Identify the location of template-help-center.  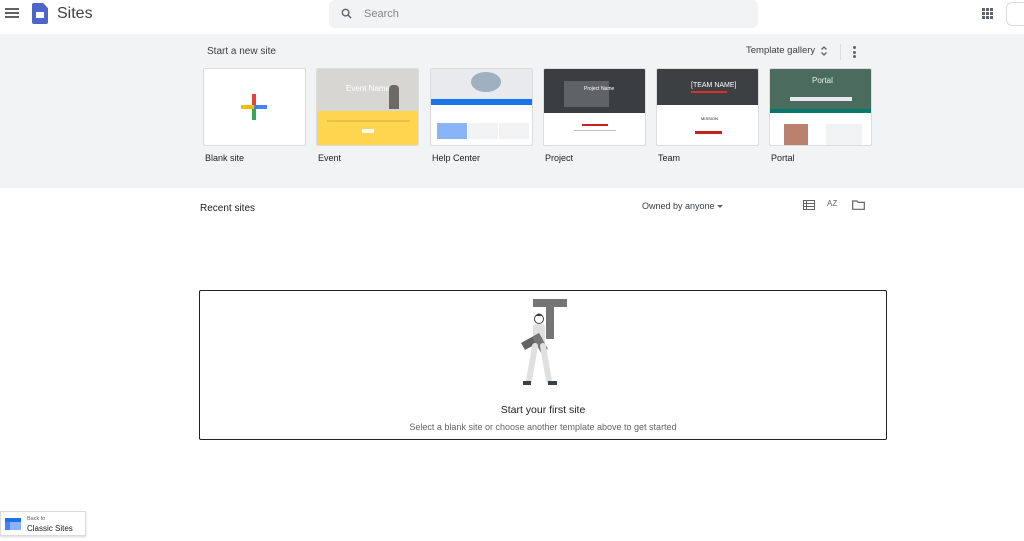
(481, 107).